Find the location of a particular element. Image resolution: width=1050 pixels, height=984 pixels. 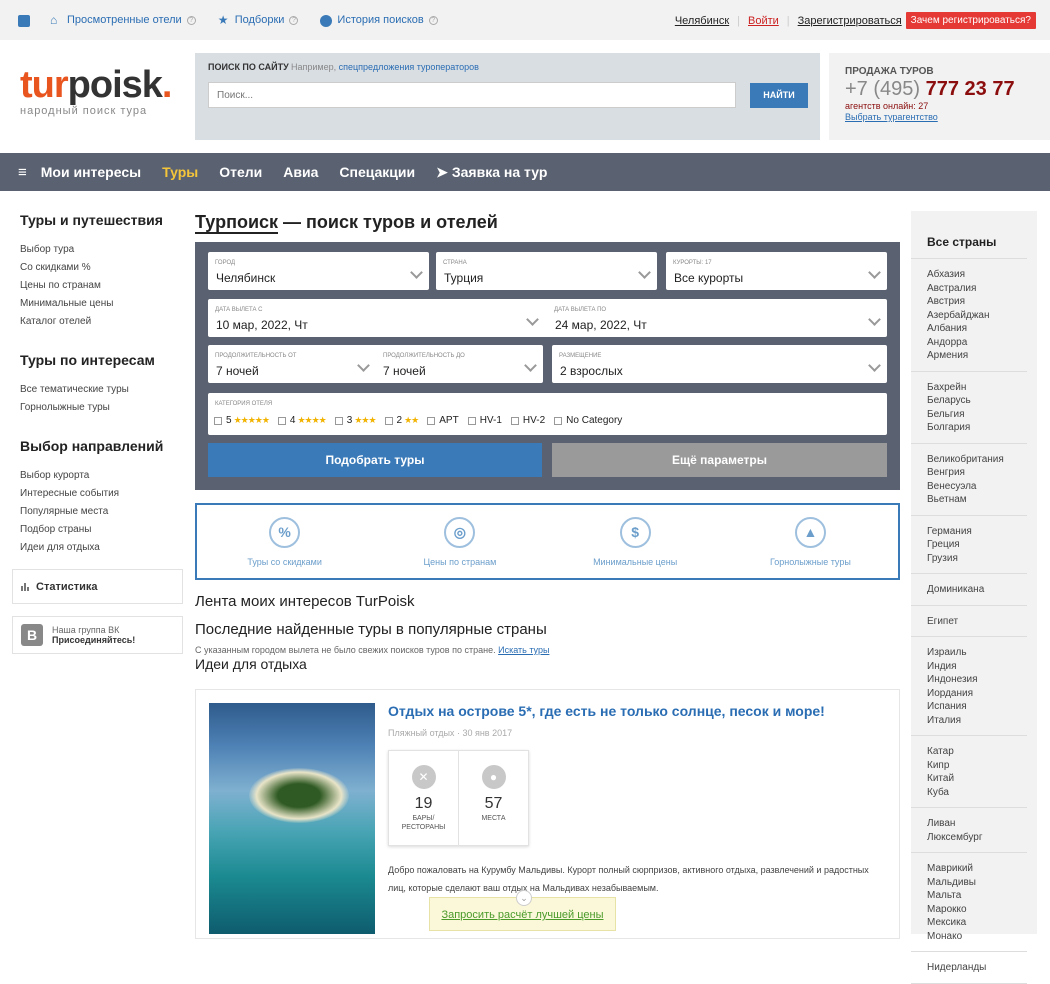

country-link: Греция is located at coordinates (972, 545).